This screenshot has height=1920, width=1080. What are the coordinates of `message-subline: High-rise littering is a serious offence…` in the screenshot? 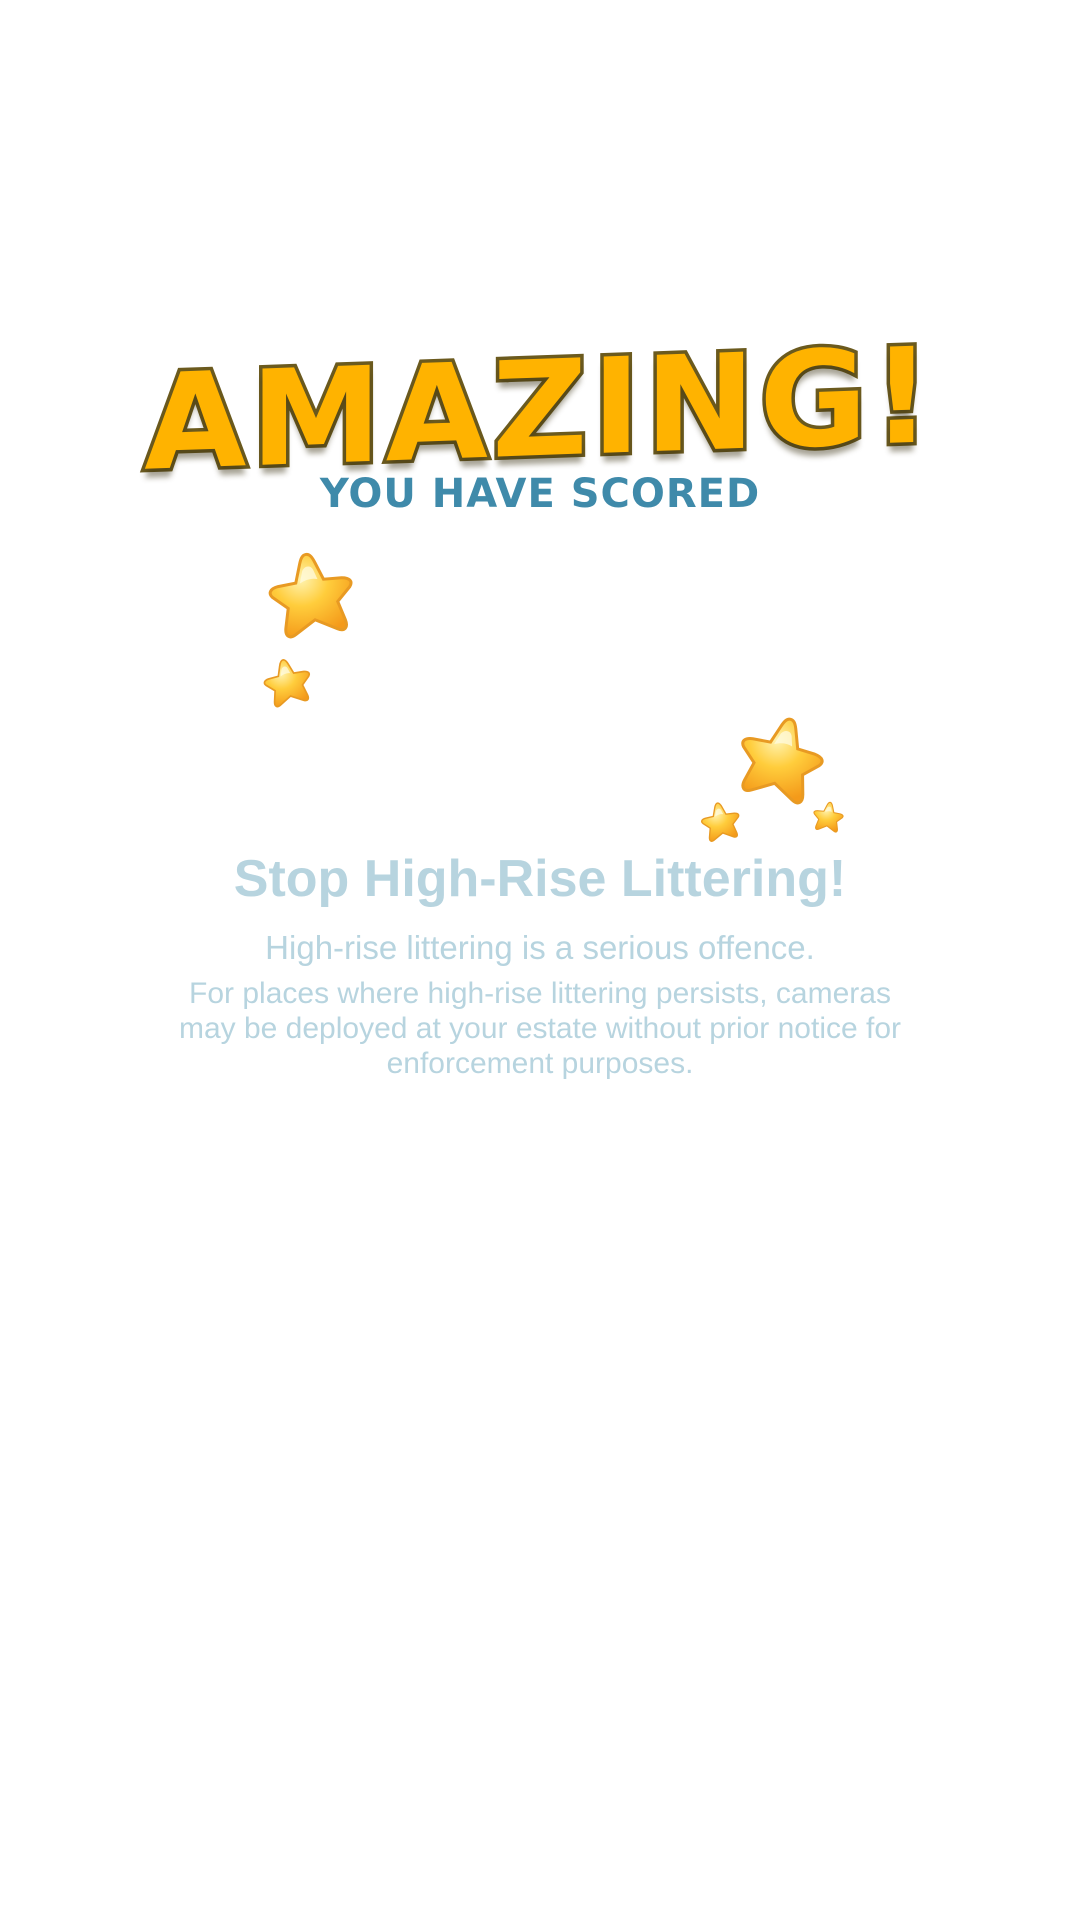 It's located at (540, 947).